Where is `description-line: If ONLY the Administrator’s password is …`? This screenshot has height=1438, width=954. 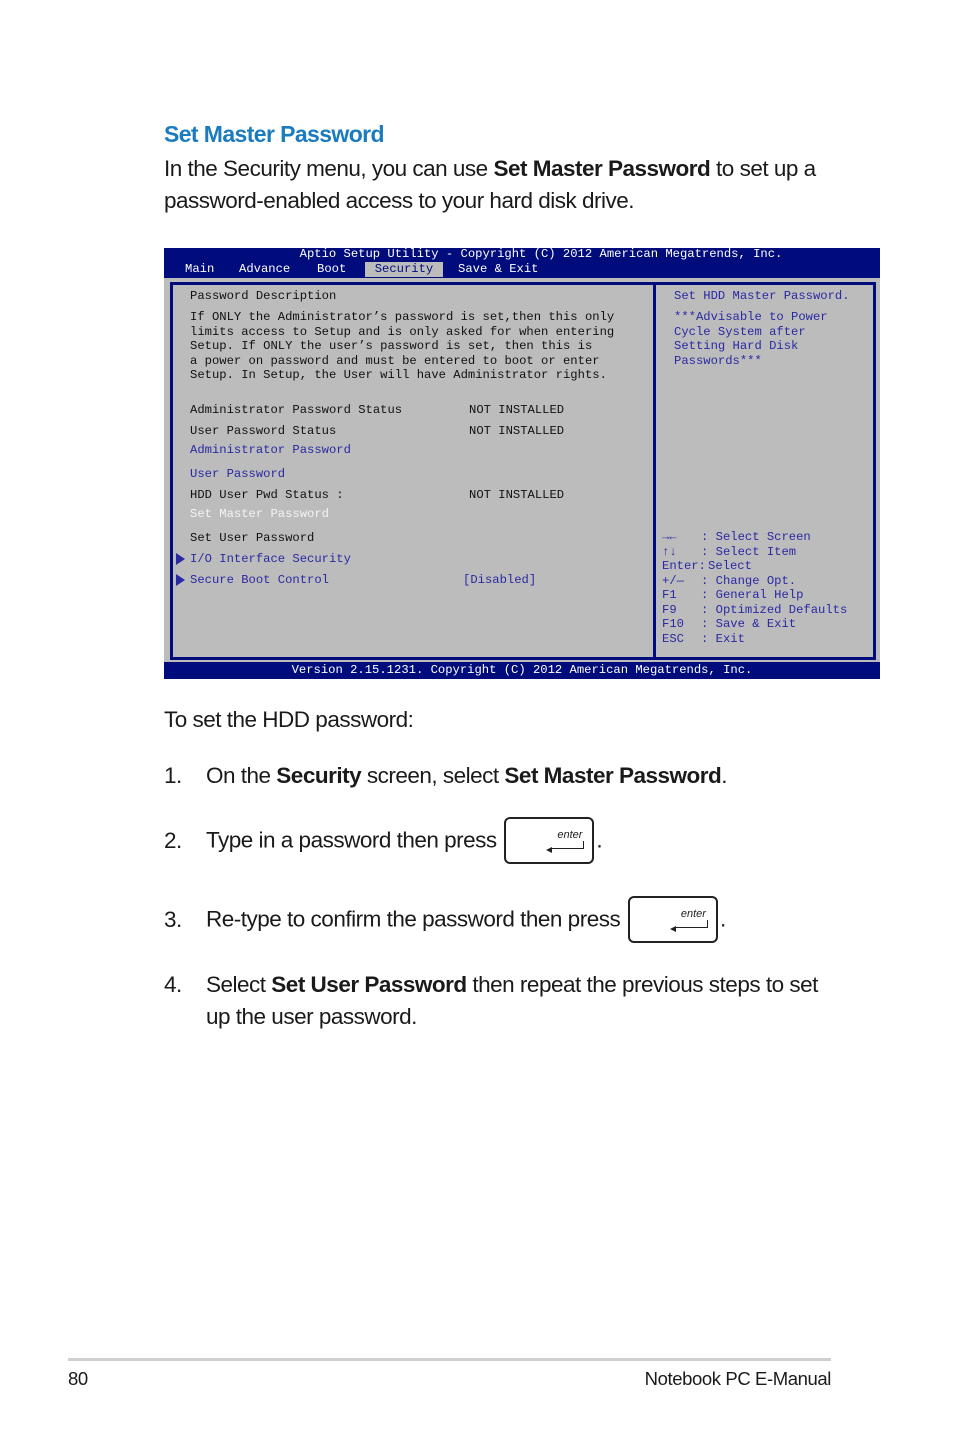
description-line: If ONLY the Administrator’s password is … is located at coordinates (402, 317).